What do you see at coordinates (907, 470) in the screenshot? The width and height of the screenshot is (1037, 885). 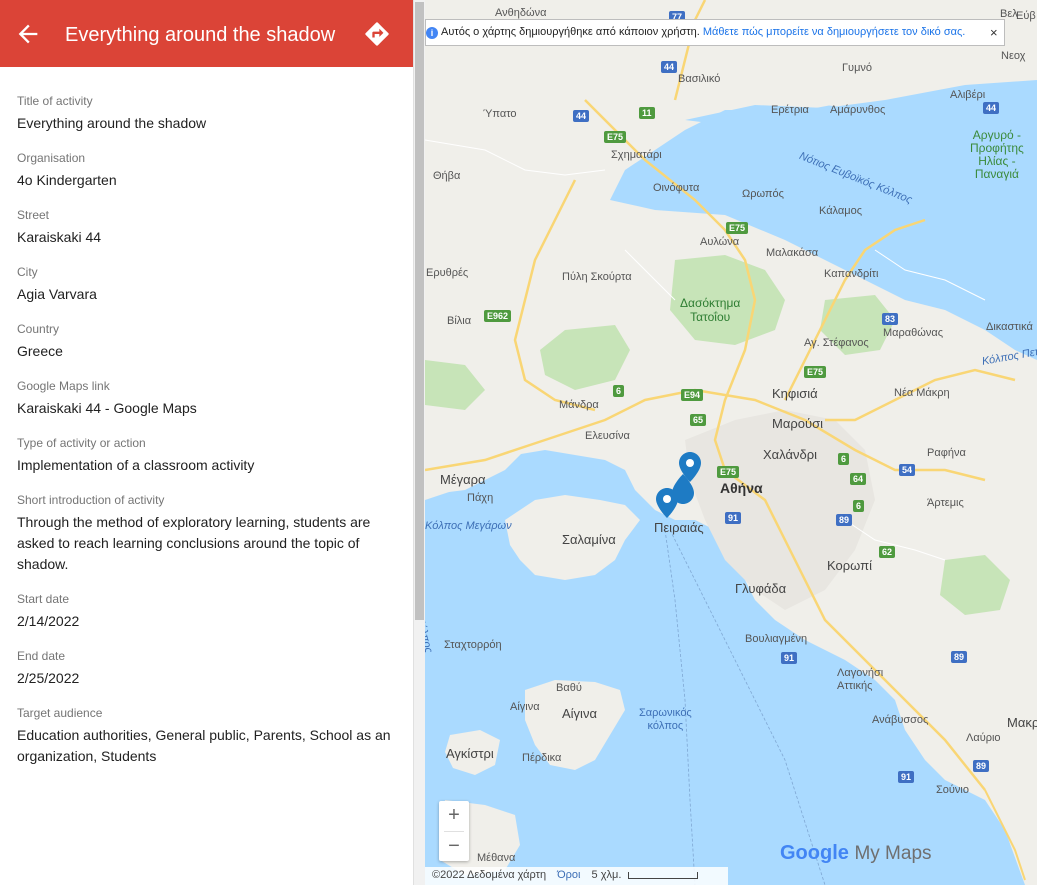 I see `road-shield: 54` at bounding box center [907, 470].